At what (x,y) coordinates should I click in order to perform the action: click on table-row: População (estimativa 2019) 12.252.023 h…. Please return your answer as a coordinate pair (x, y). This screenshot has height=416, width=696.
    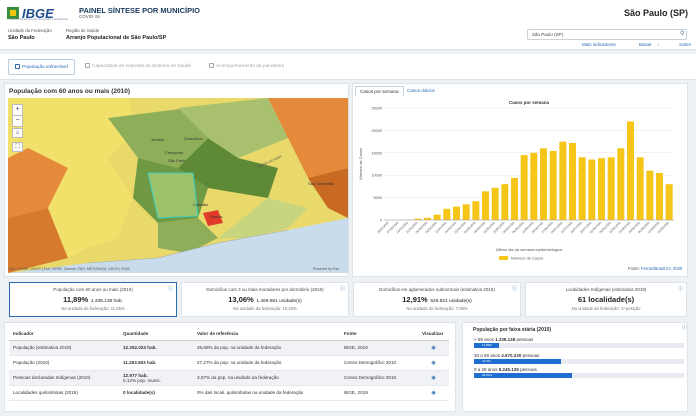
    Looking at the image, I should click on (229, 348).